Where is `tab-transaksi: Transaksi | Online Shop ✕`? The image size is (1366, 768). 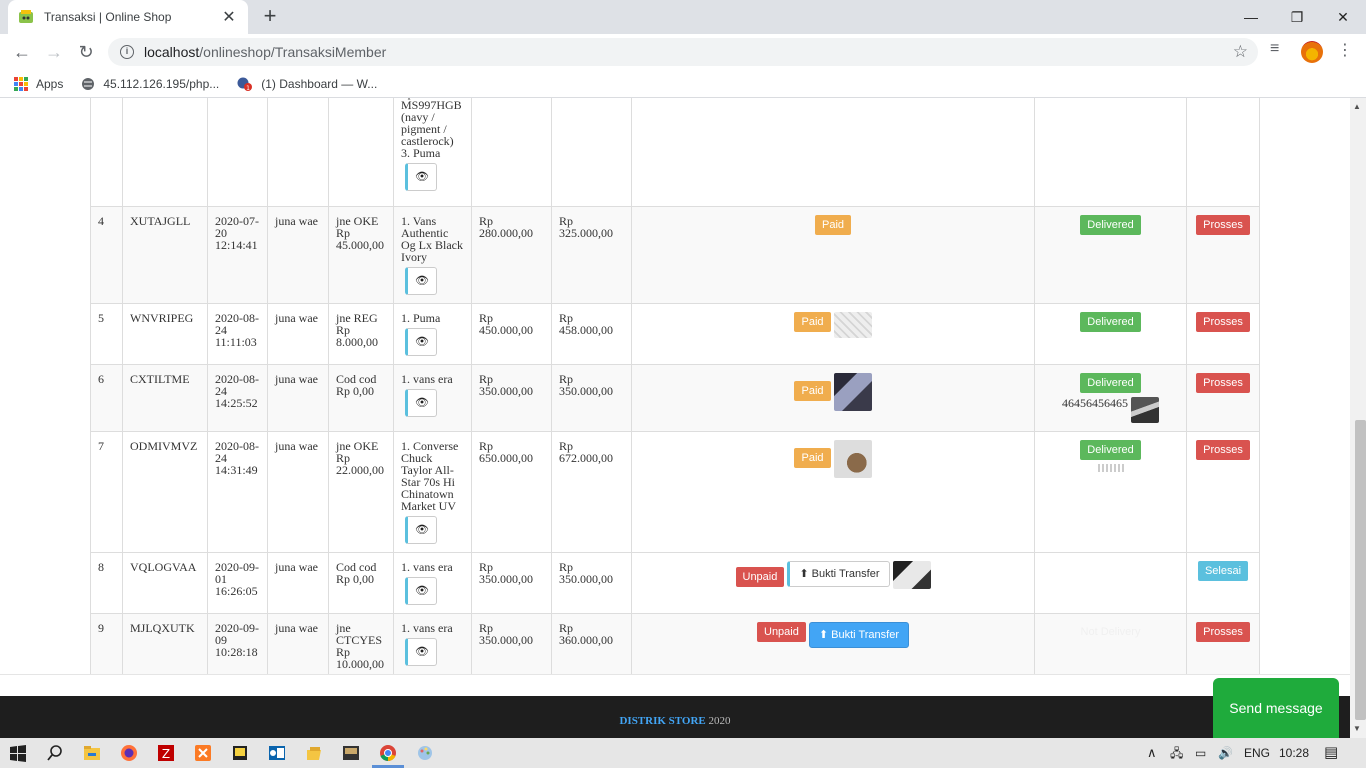
tab-transaksi: Transaksi | Online Shop ✕ is located at coordinates (128, 17).